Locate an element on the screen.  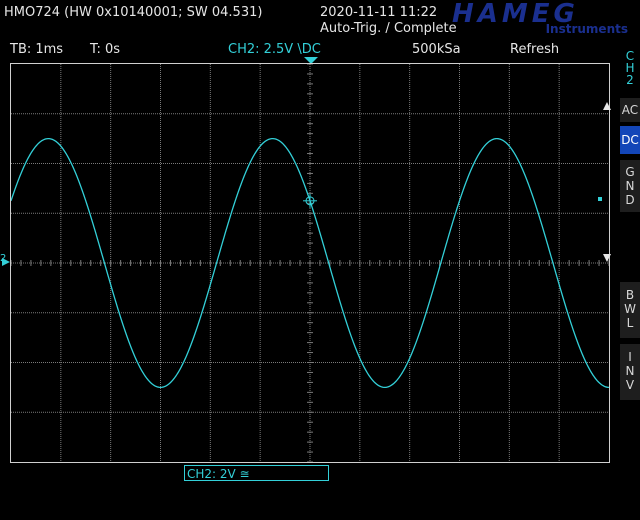
coupling-dc-button: DC is located at coordinates (630, 140).